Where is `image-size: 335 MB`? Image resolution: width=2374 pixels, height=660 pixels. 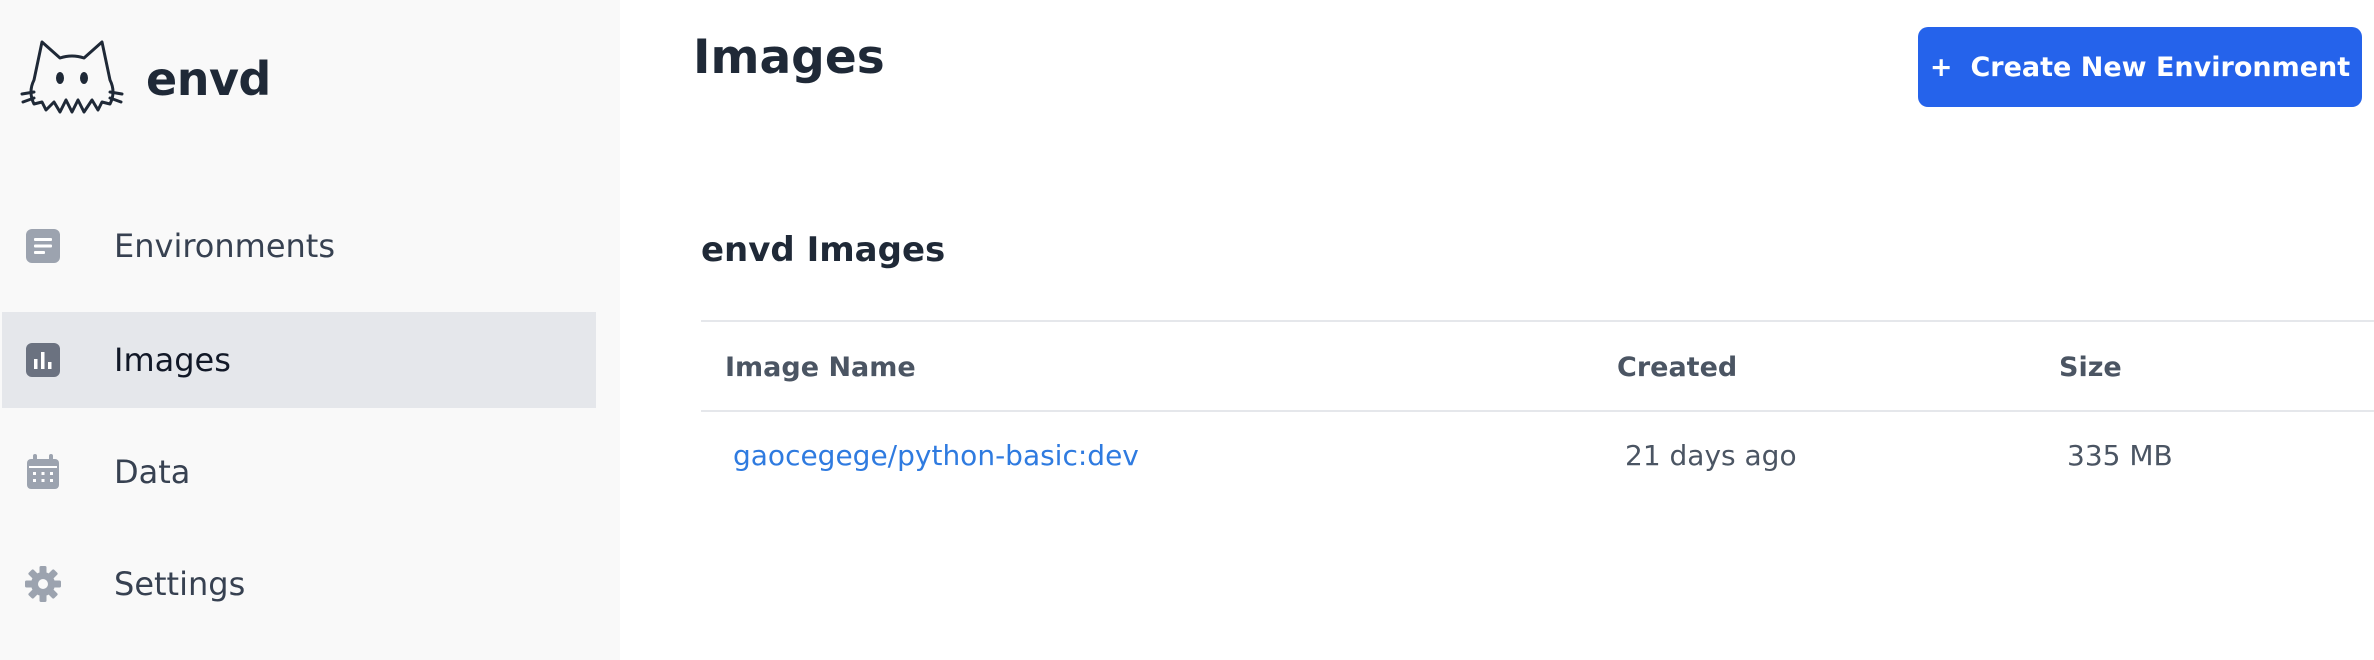
image-size: 335 MB is located at coordinates (2120, 455).